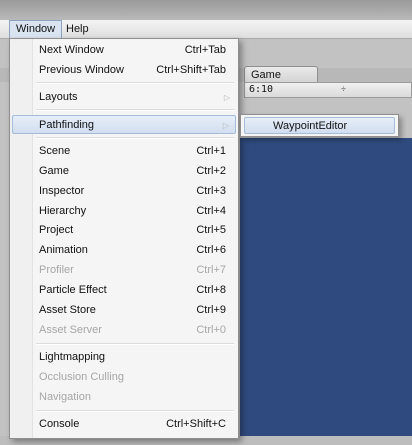 The height and width of the screenshot is (445, 412). What do you see at coordinates (211, 330) in the screenshot?
I see `menu-item-shortcut: Ctrl+0` at bounding box center [211, 330].